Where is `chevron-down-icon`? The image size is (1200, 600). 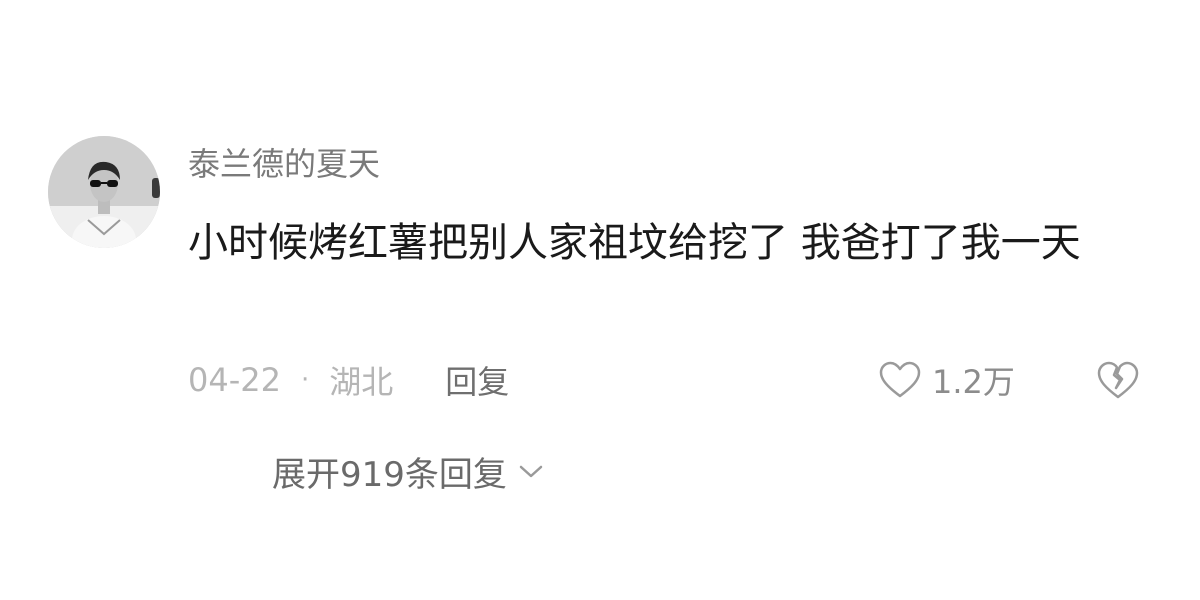 chevron-down-icon is located at coordinates (531, 471).